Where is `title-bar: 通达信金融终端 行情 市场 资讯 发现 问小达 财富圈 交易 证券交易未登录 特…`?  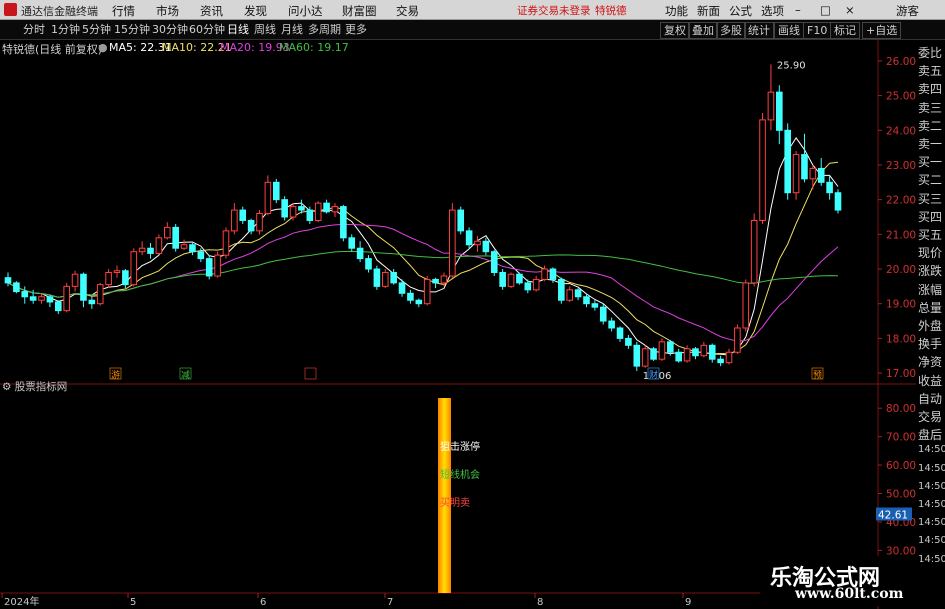
title-bar: 通达信金融终端 行情 市场 资讯 发现 问小达 财富圈 交易 证券交易未登录 特… is located at coordinates (472, 10).